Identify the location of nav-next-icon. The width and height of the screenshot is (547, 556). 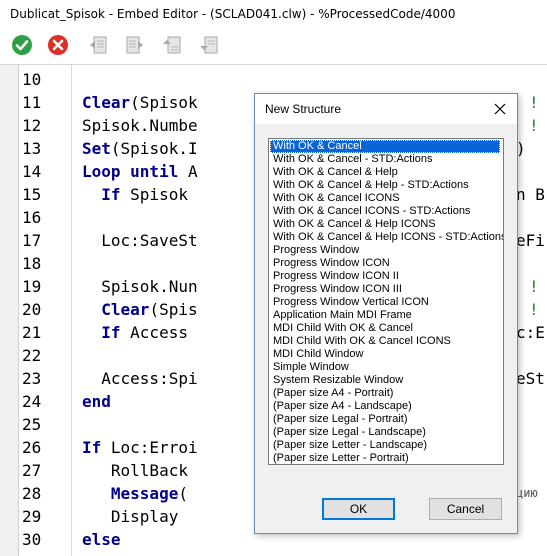
(135, 45).